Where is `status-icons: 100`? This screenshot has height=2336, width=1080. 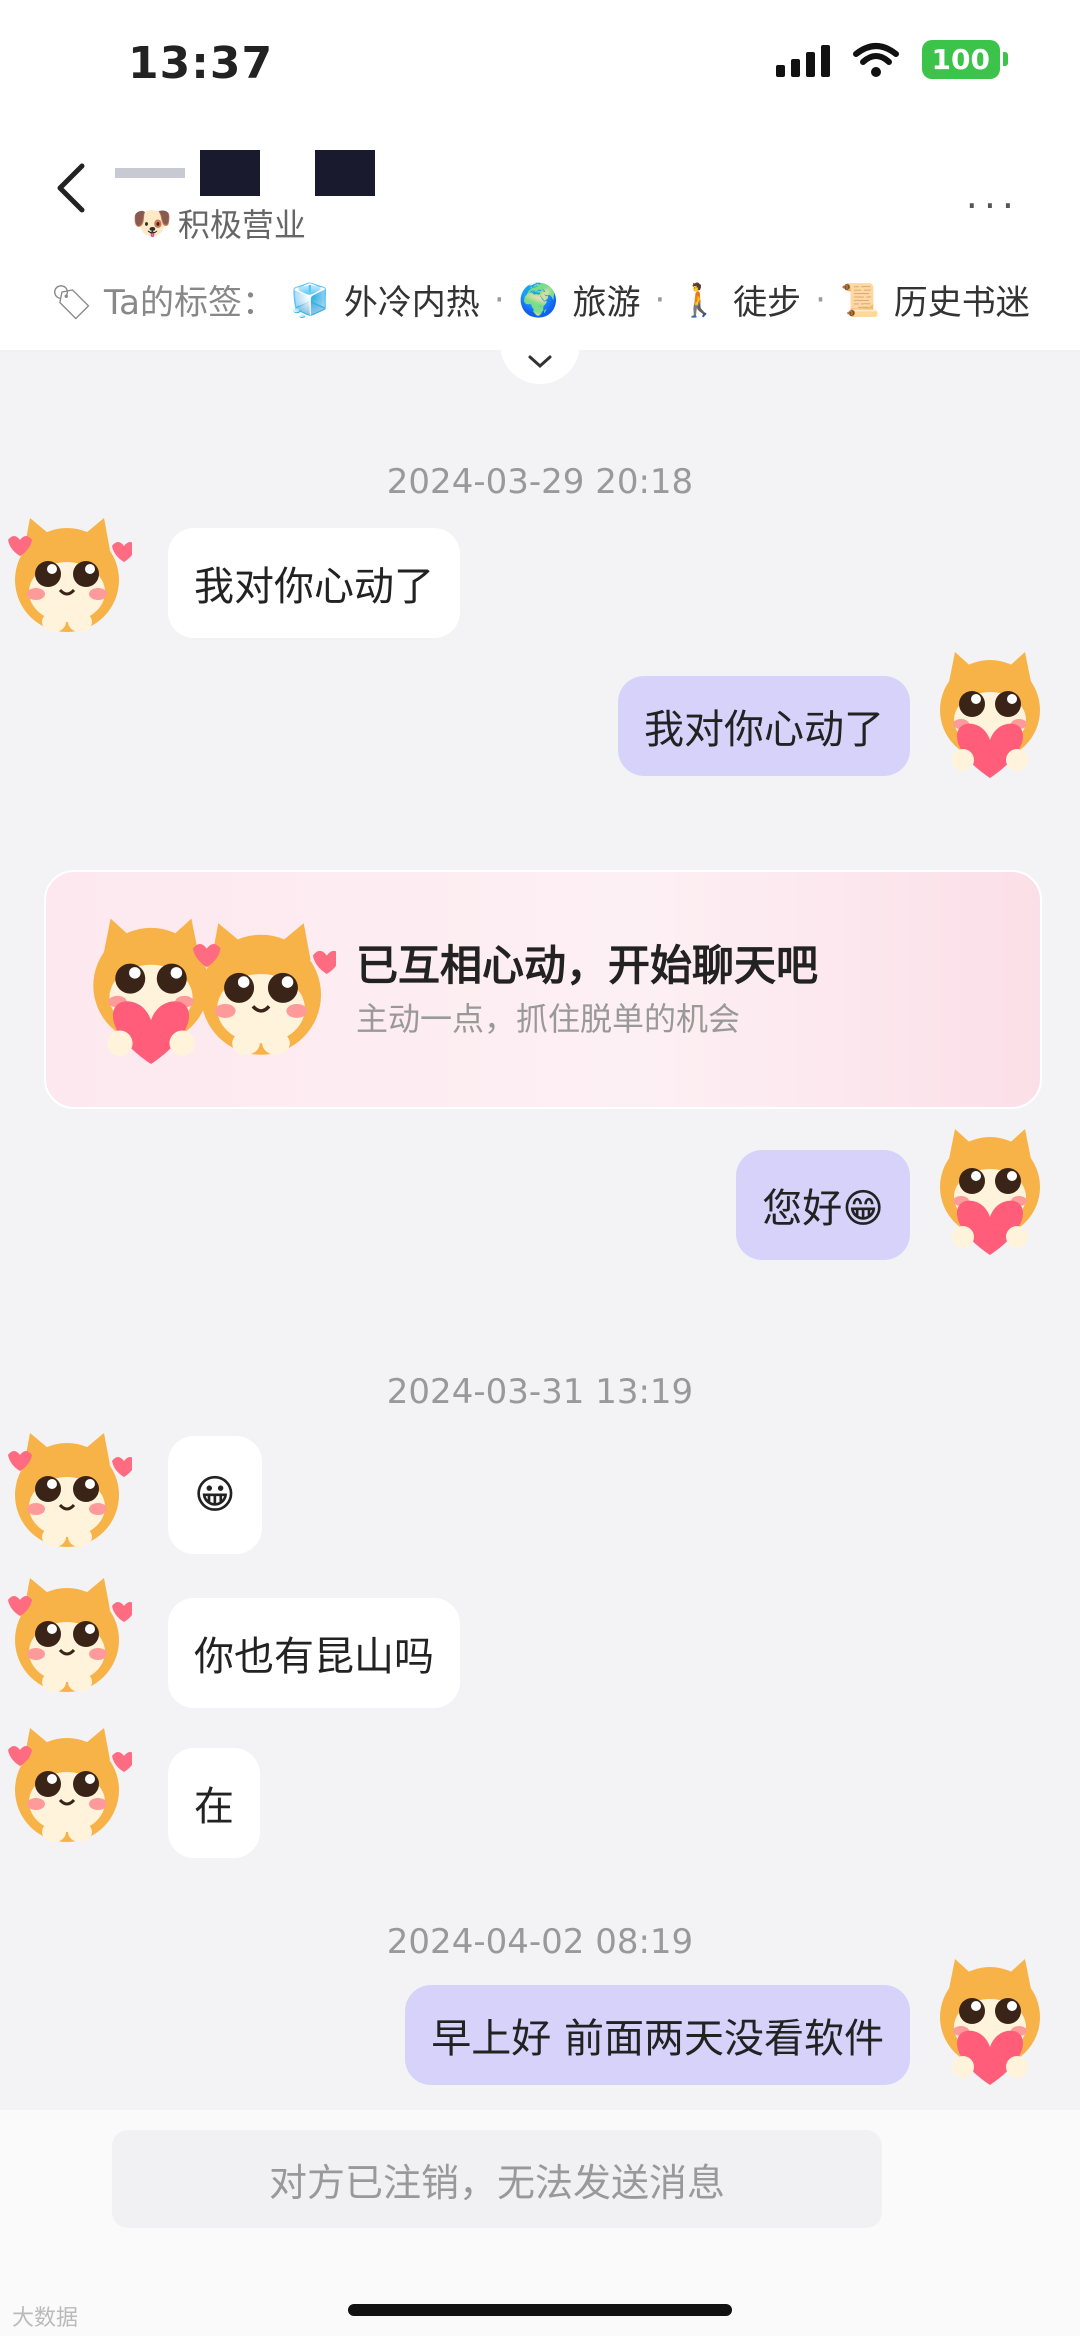
status-icons: 100 is located at coordinates (892, 59).